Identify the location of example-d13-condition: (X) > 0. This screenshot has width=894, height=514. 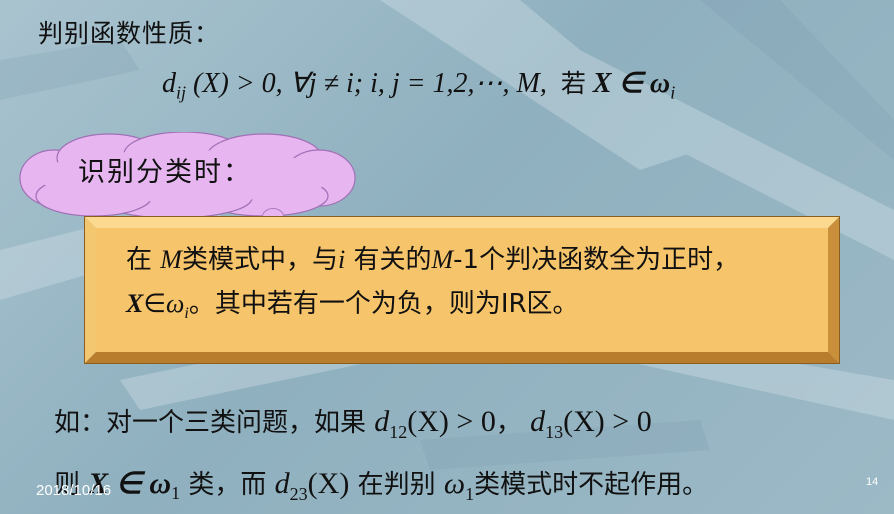
(607, 421).